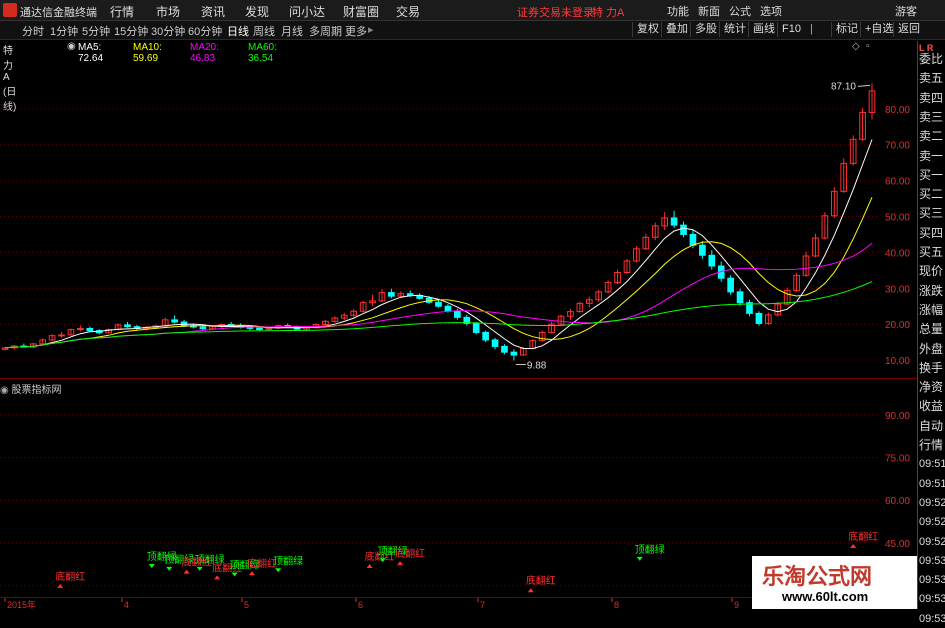  I want to click on side-panel-item-13: 涨幅, so click(932, 310).